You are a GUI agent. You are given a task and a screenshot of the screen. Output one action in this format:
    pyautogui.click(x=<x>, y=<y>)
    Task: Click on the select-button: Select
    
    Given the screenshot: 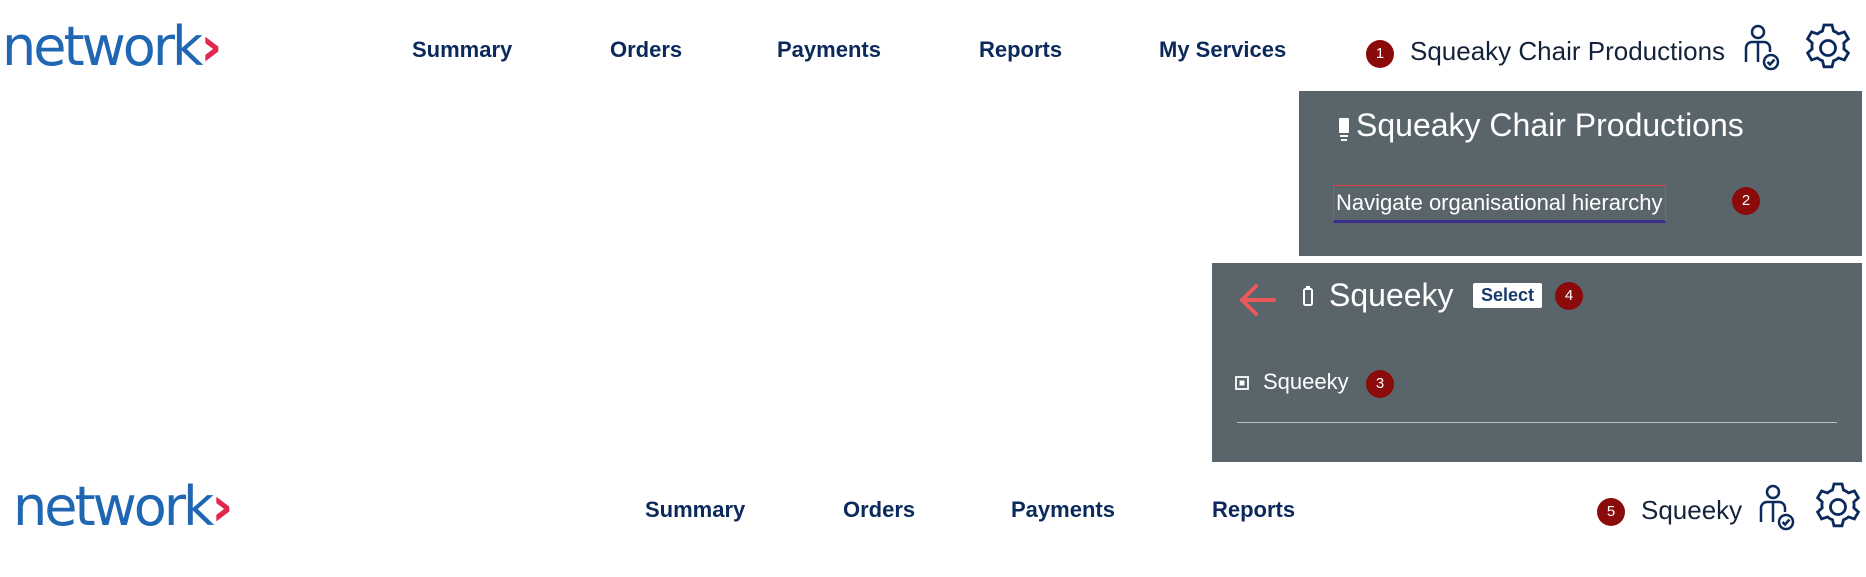 What is the action you would take?
    pyautogui.click(x=1508, y=295)
    